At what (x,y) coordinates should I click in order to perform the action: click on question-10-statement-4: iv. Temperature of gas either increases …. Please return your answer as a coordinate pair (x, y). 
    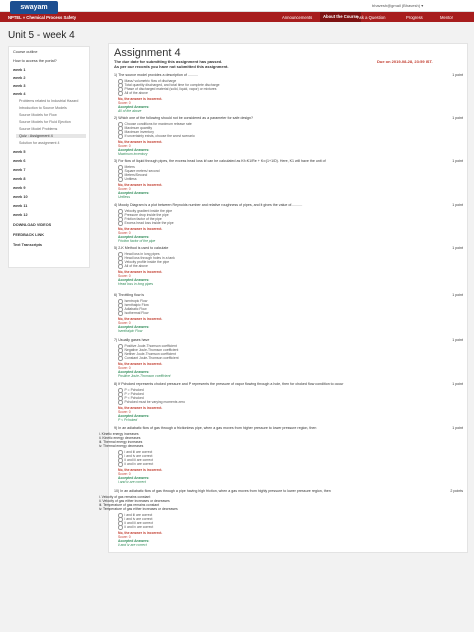
    Looking at the image, I should click on (138, 509).